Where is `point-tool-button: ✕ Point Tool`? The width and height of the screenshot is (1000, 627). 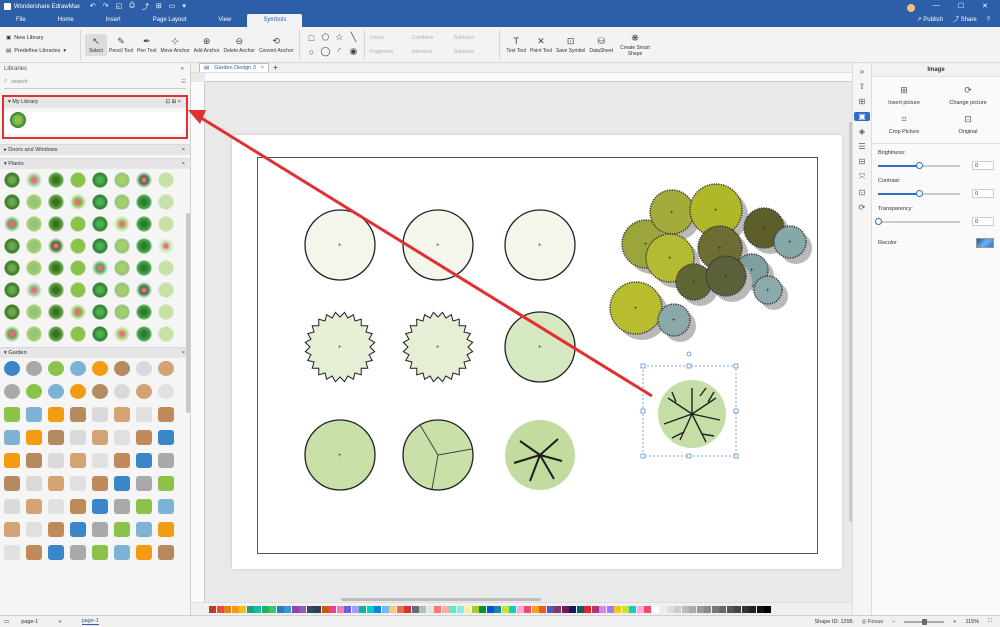 point-tool-button: ✕ Point Tool is located at coordinates (541, 45).